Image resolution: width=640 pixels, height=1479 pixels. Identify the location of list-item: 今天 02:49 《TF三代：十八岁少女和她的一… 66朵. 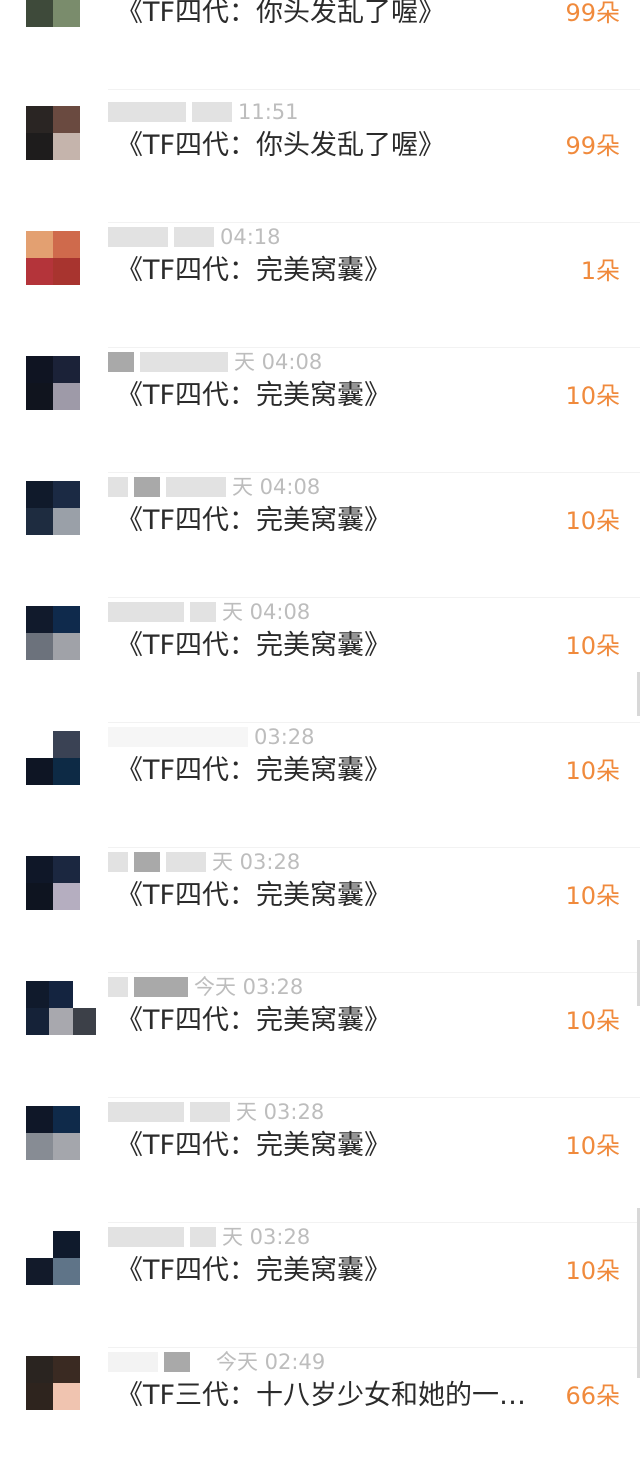
(320, 1410).